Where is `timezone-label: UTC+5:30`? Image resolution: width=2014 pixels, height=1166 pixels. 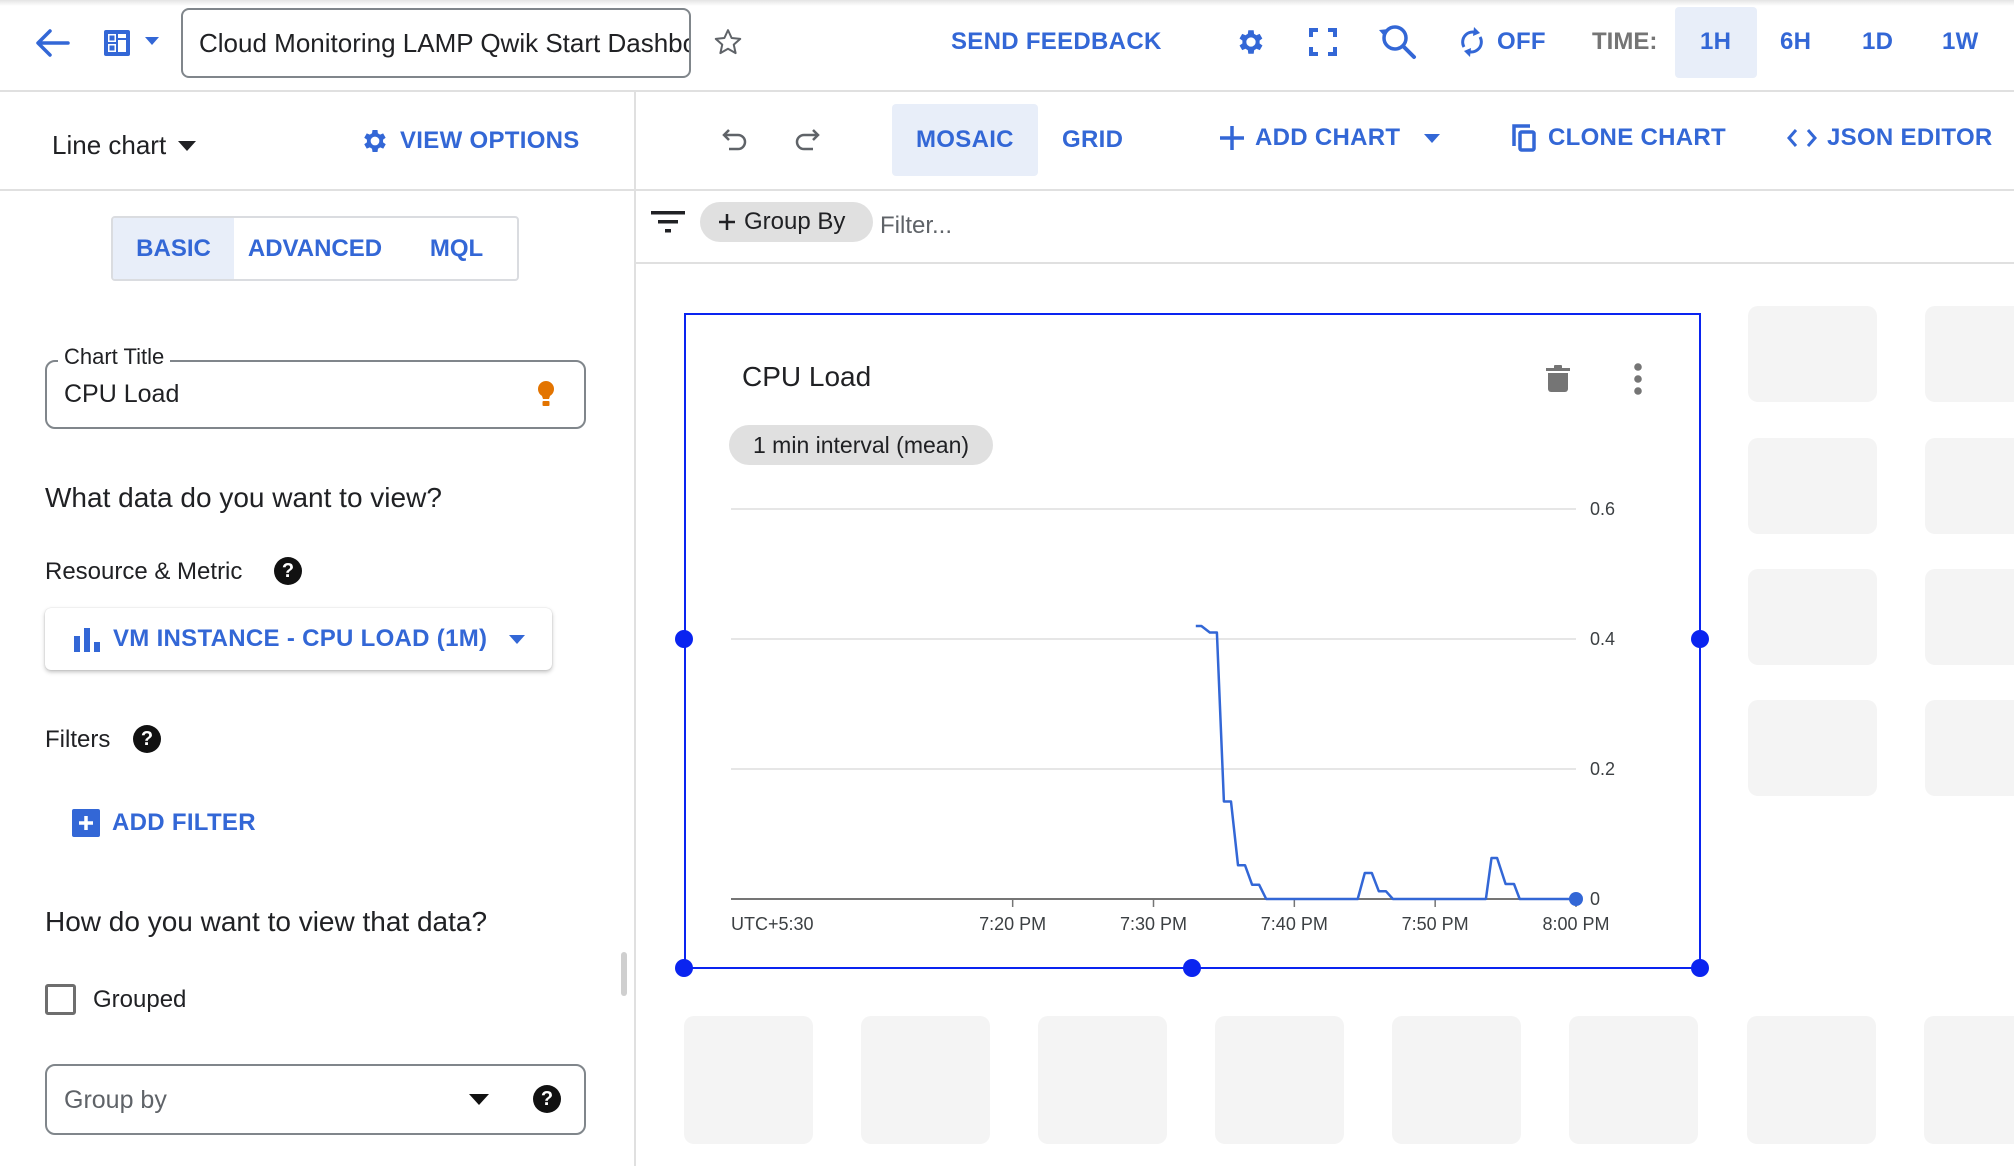 timezone-label: UTC+5:30 is located at coordinates (772, 924).